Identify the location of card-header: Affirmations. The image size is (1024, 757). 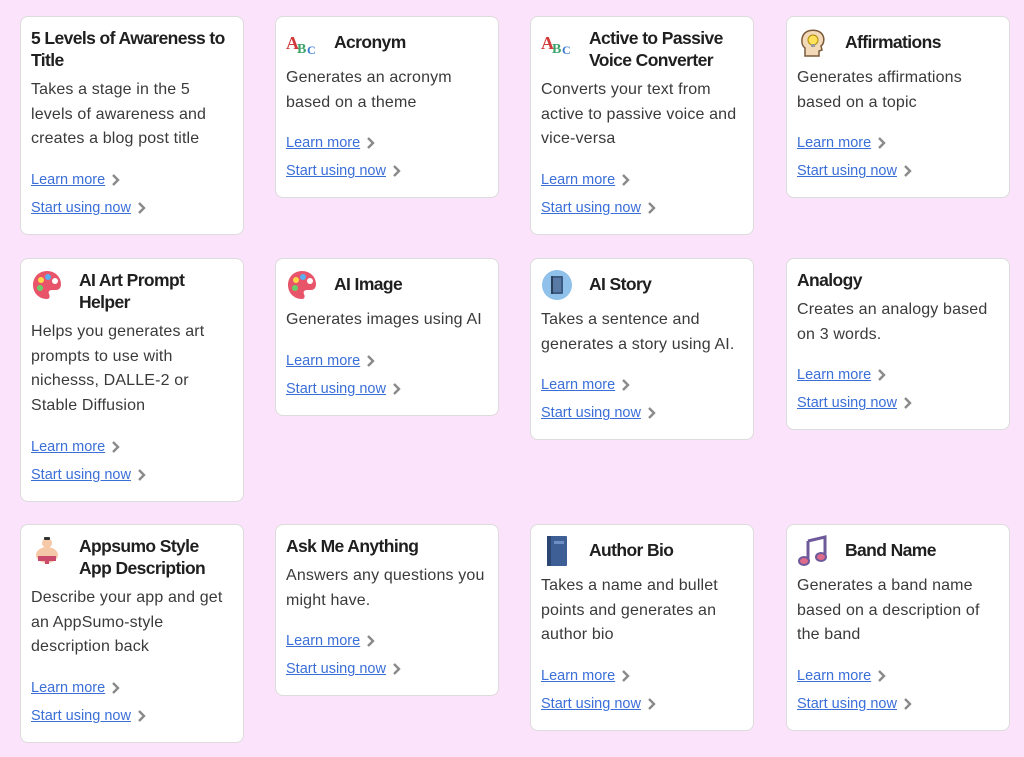
(898, 43).